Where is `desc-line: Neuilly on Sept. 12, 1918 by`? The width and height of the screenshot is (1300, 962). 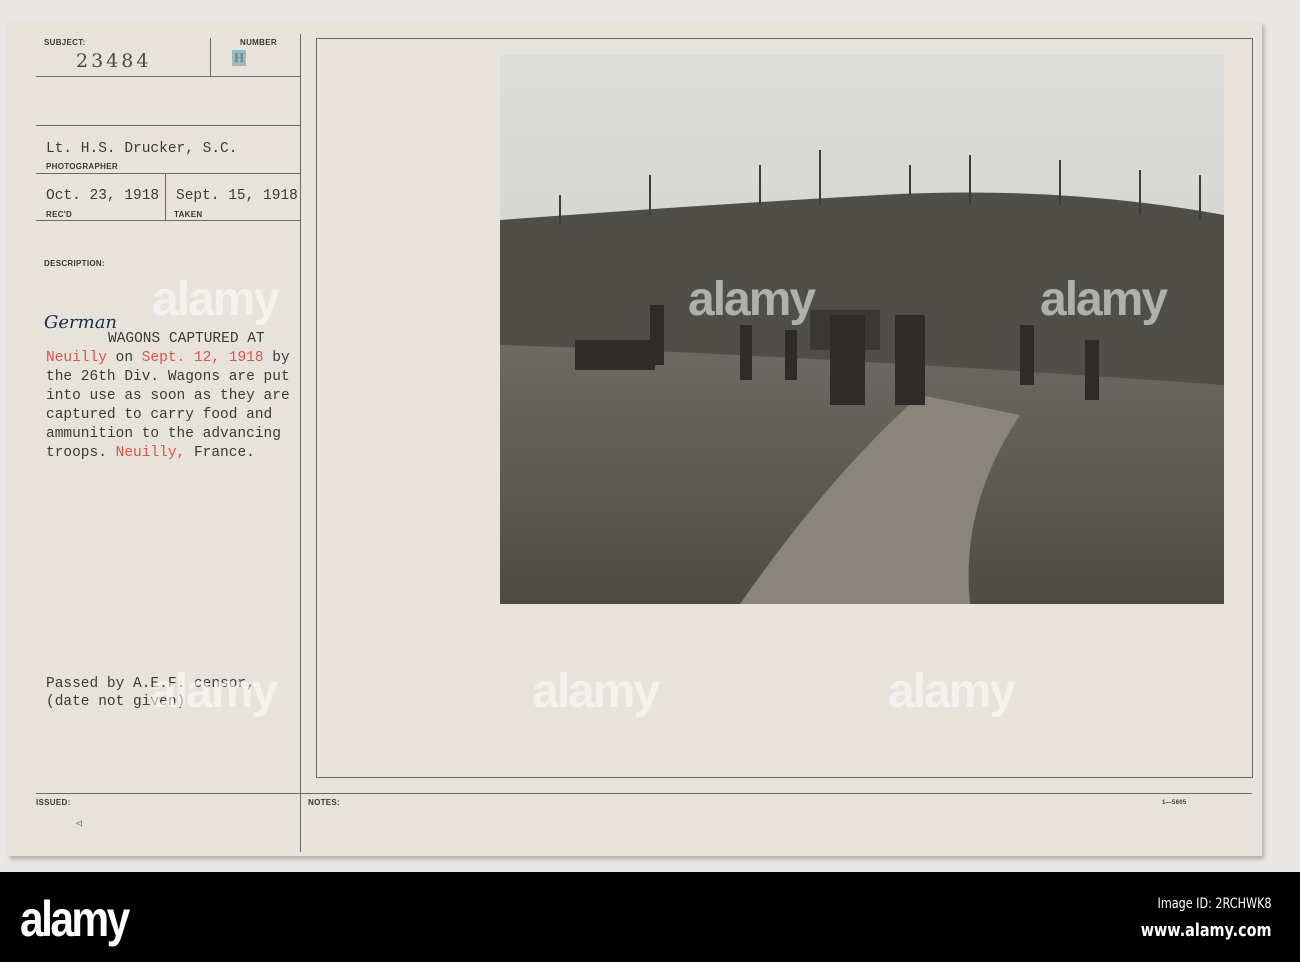
desc-line: Neuilly on Sept. 12, 1918 by is located at coordinates (168, 358).